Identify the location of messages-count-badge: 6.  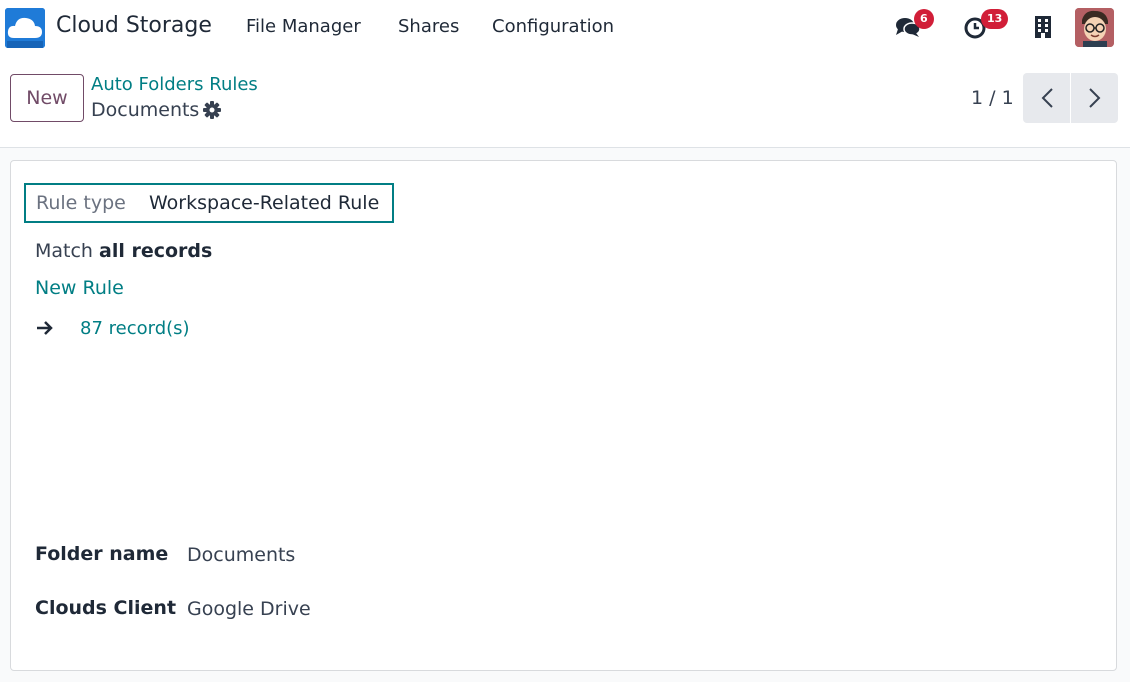
(924, 19).